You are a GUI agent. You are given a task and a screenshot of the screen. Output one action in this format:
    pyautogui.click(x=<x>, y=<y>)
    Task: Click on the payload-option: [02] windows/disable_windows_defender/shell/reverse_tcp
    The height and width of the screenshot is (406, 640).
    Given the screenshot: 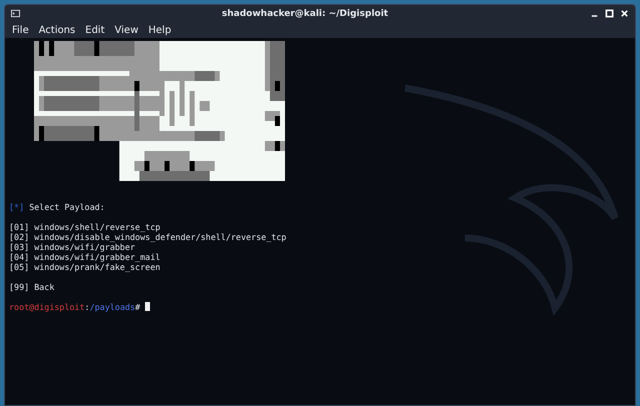 What is the action you would take?
    pyautogui.click(x=320, y=237)
    